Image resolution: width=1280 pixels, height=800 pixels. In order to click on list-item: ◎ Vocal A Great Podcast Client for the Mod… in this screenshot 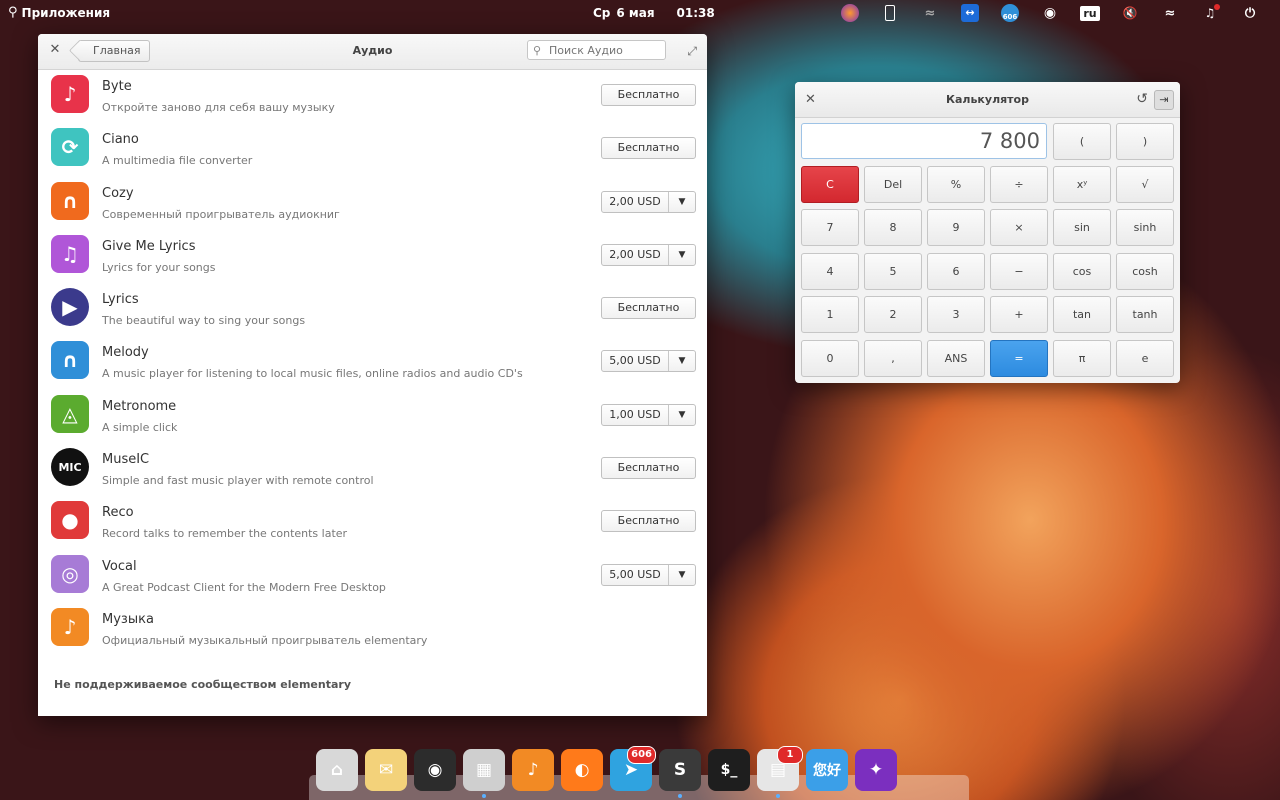, I will do `click(372, 576)`.